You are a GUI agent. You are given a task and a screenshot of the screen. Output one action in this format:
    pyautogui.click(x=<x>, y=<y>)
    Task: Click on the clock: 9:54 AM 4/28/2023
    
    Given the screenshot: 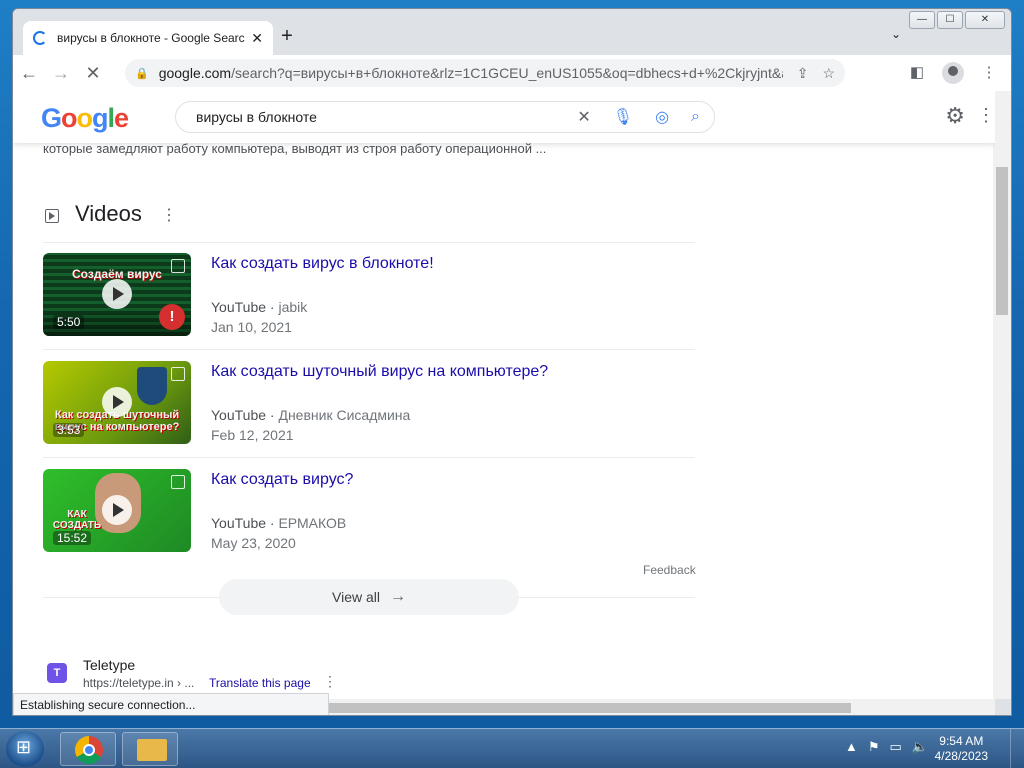 What is the action you would take?
    pyautogui.click(x=961, y=749)
    